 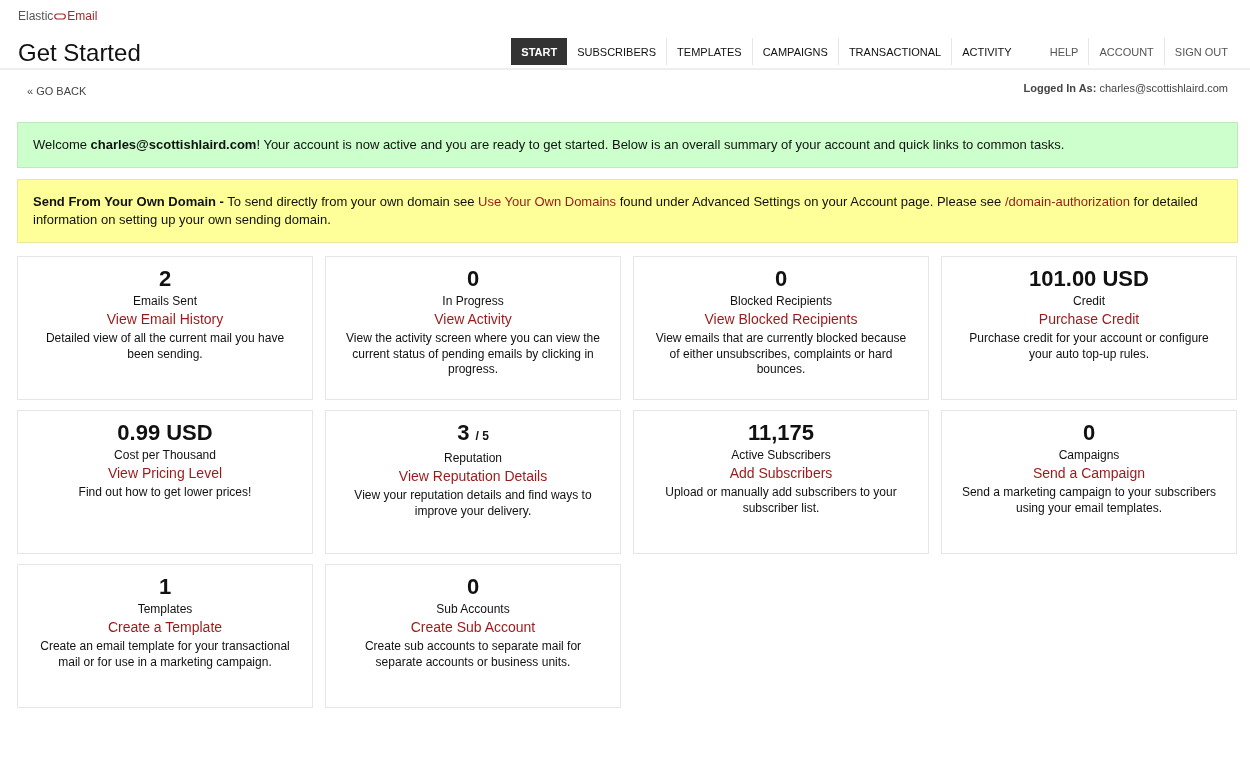 What do you see at coordinates (57, 103) in the screenshot?
I see `go-back-link: « GO BACK` at bounding box center [57, 103].